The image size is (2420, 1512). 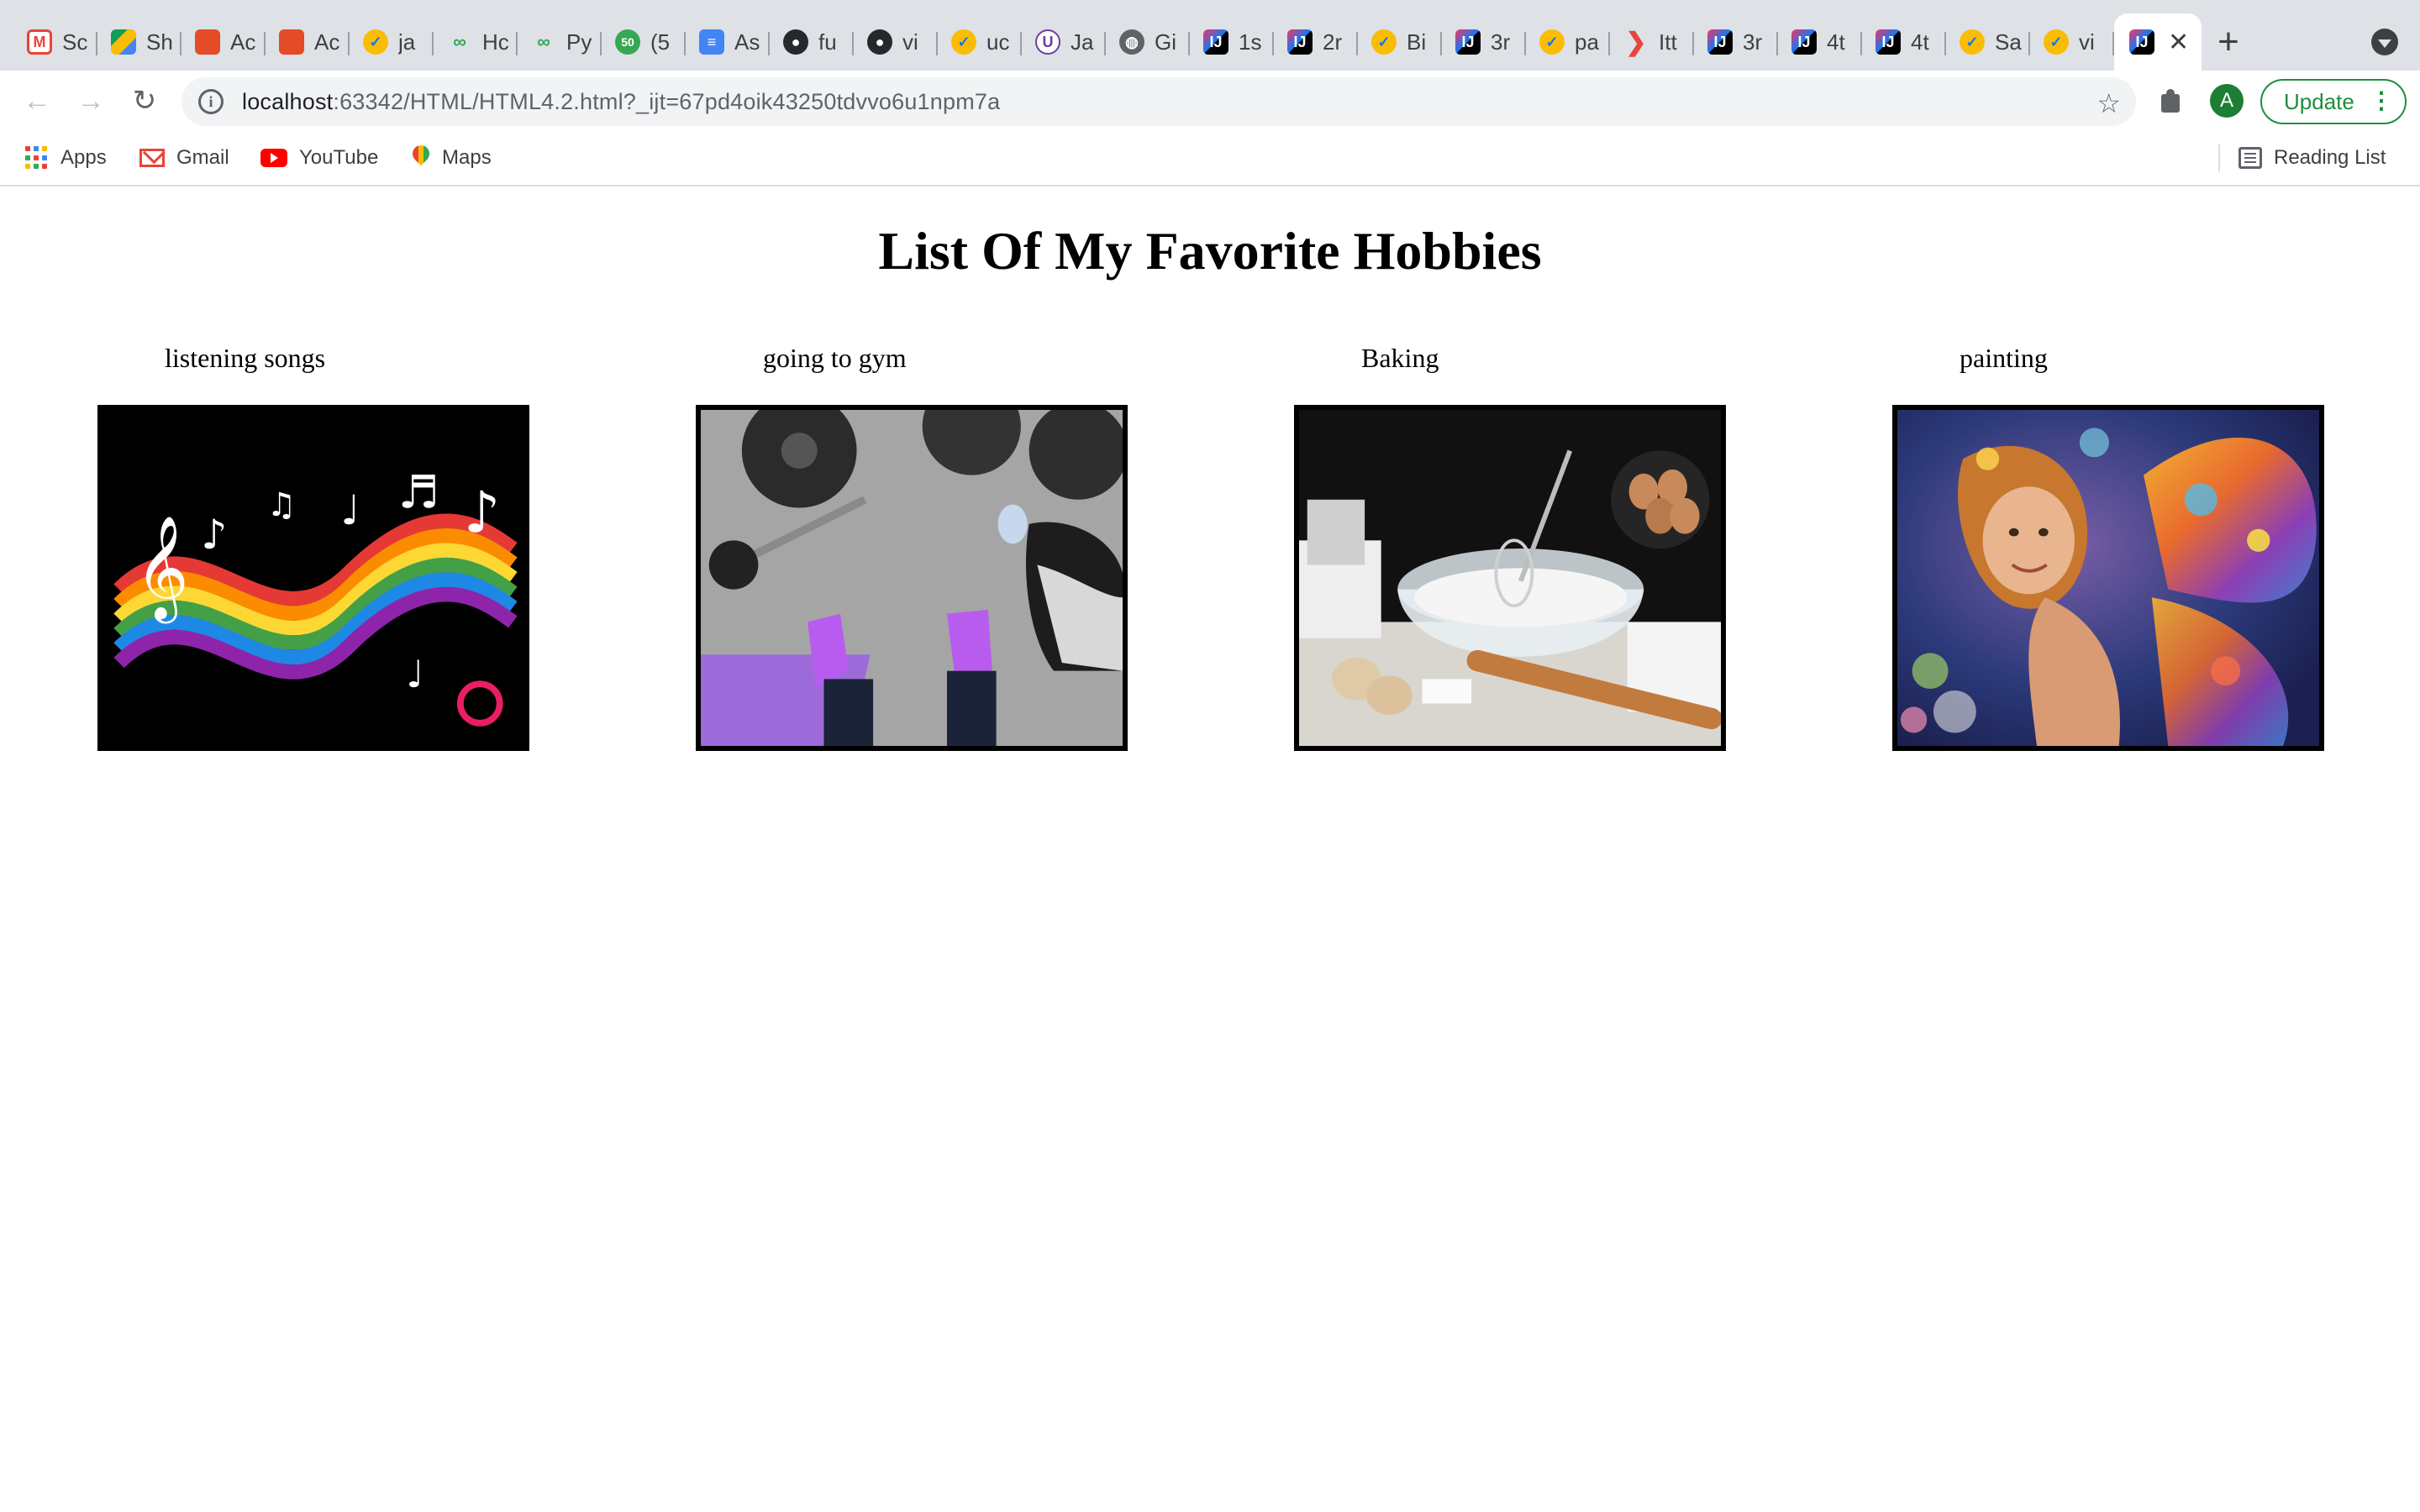 What do you see at coordinates (560, 42) in the screenshot?
I see `browser-tab: ∞ Py` at bounding box center [560, 42].